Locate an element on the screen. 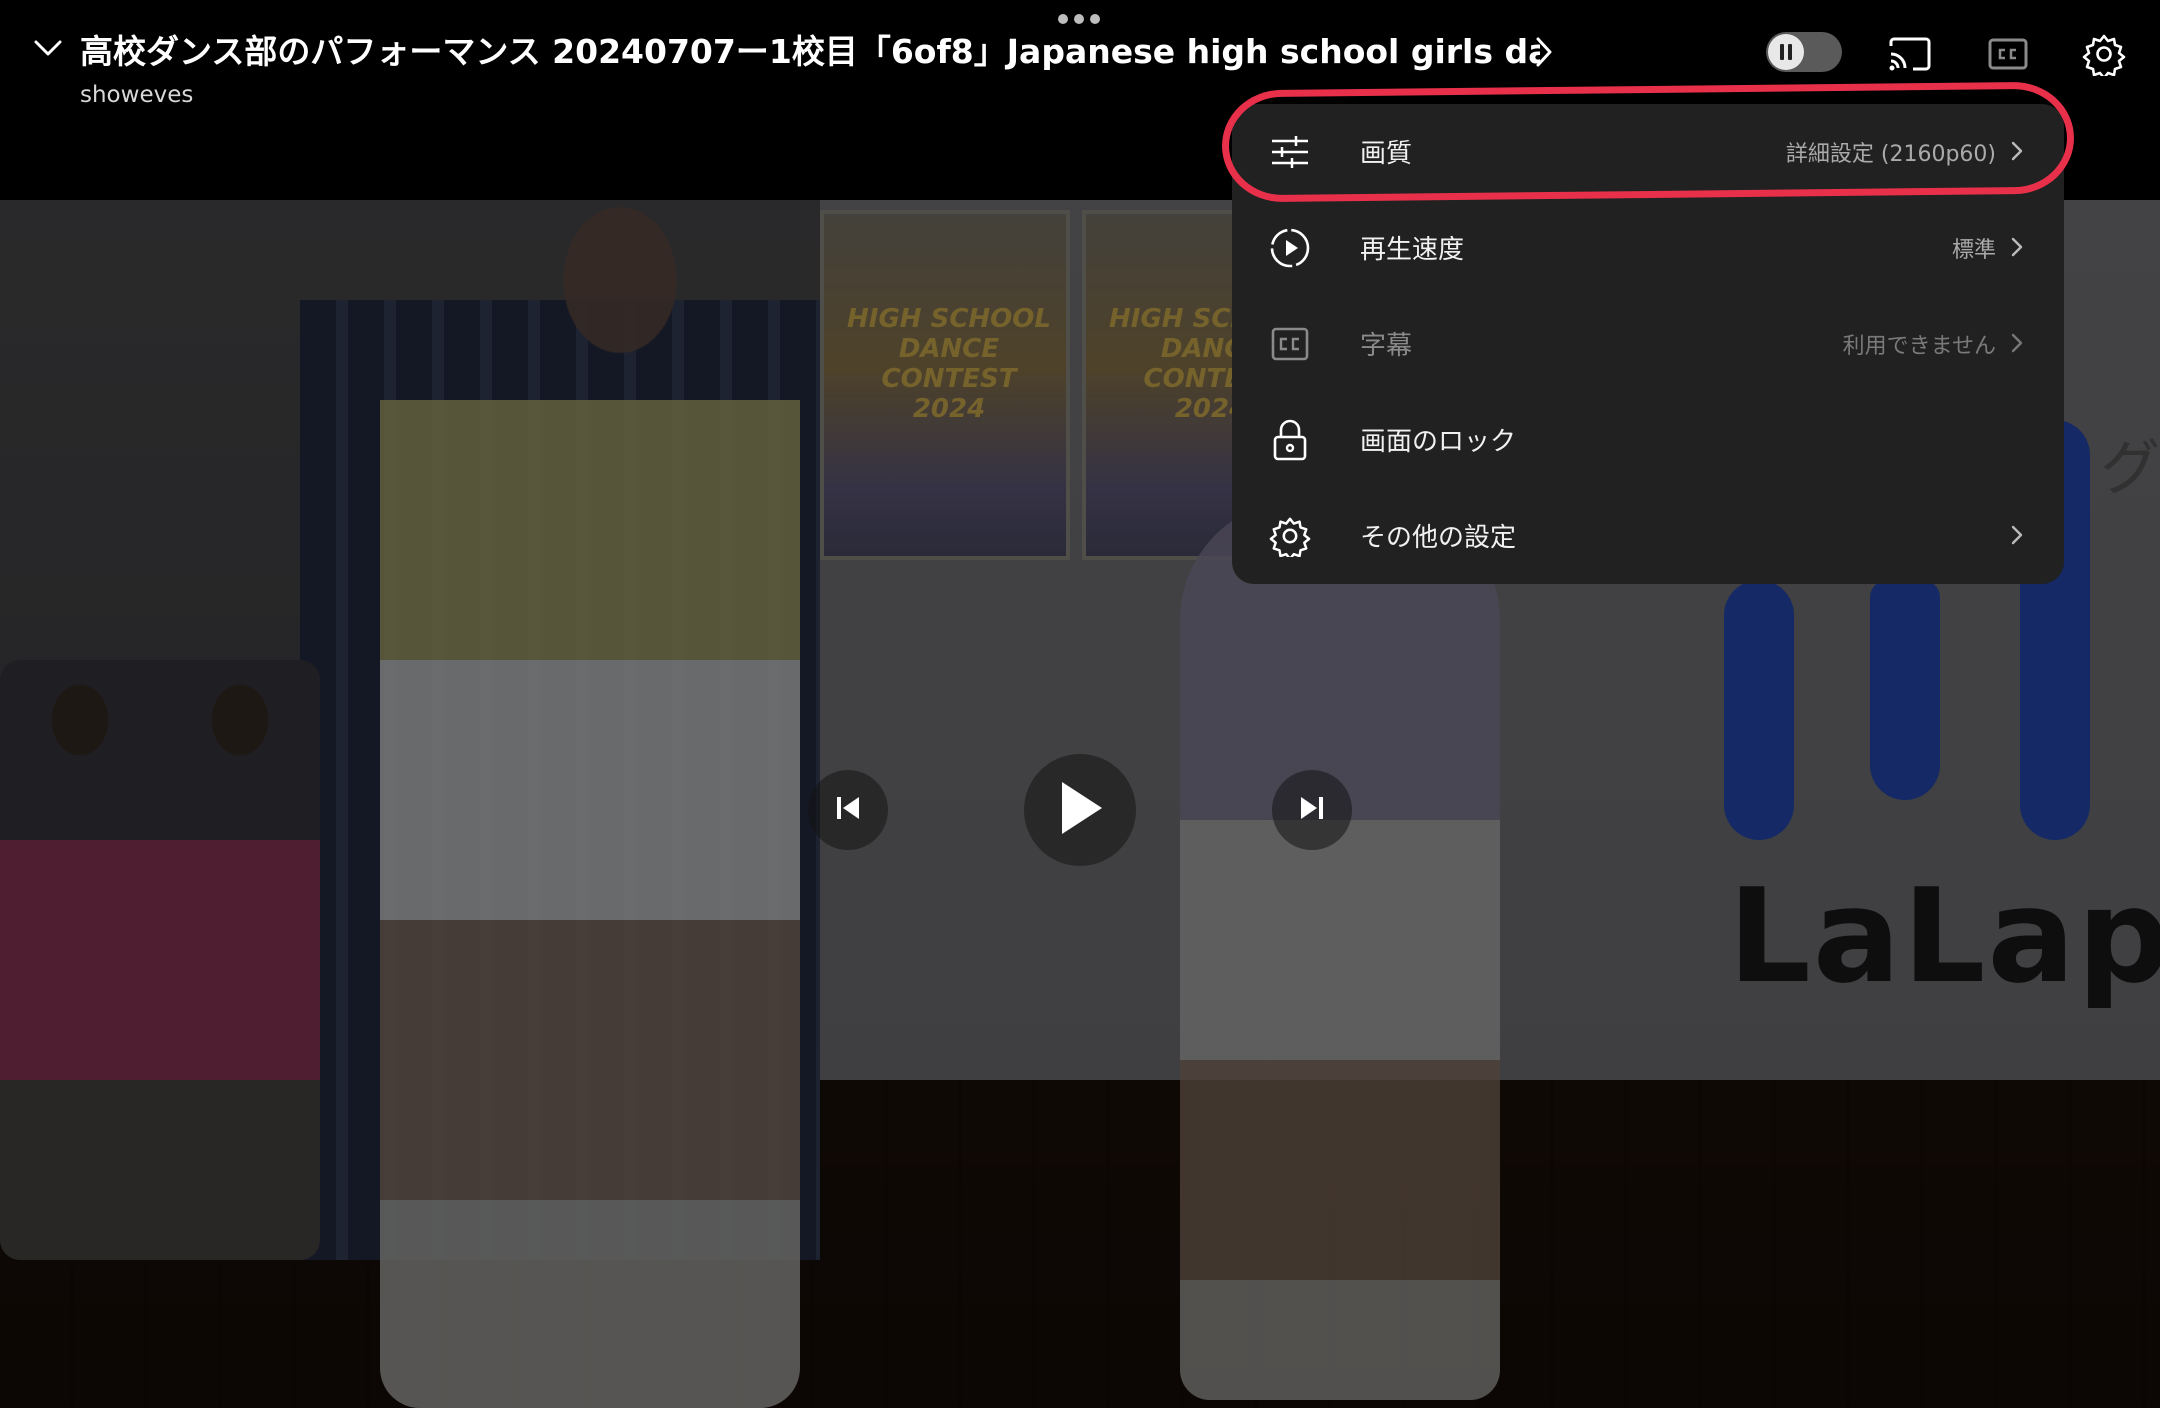 The height and width of the screenshot is (1408, 2160). menu-item-value: 利用できません is located at coordinates (1919, 346).